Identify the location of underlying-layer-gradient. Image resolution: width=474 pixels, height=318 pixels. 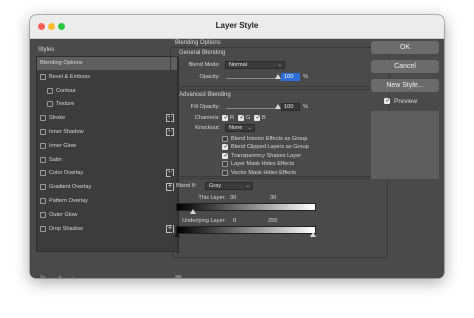
(246, 230).